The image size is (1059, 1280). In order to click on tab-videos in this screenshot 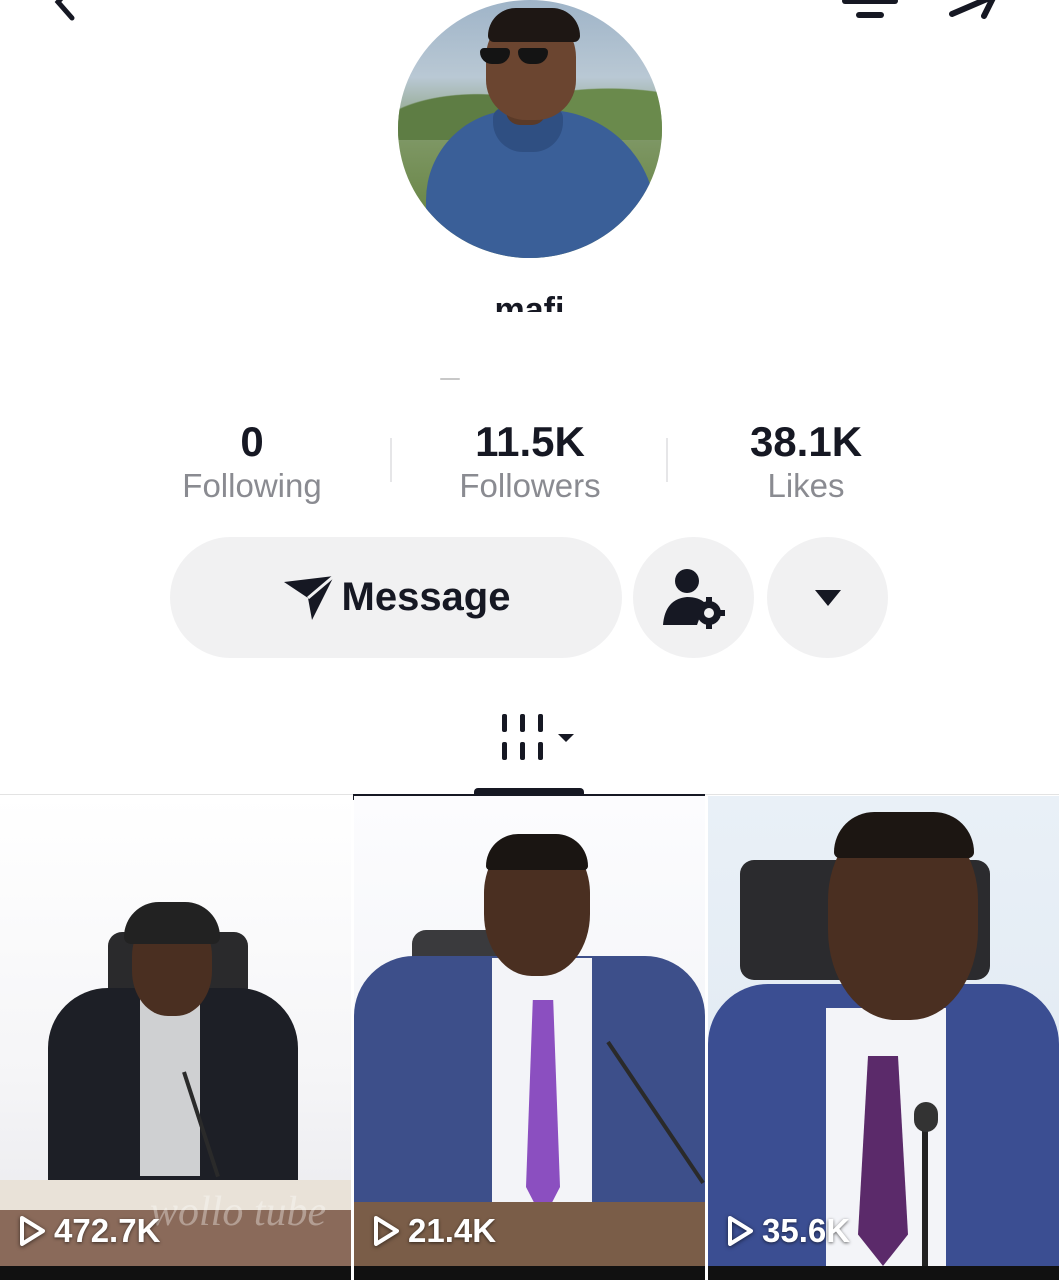, I will do `click(535, 738)`.